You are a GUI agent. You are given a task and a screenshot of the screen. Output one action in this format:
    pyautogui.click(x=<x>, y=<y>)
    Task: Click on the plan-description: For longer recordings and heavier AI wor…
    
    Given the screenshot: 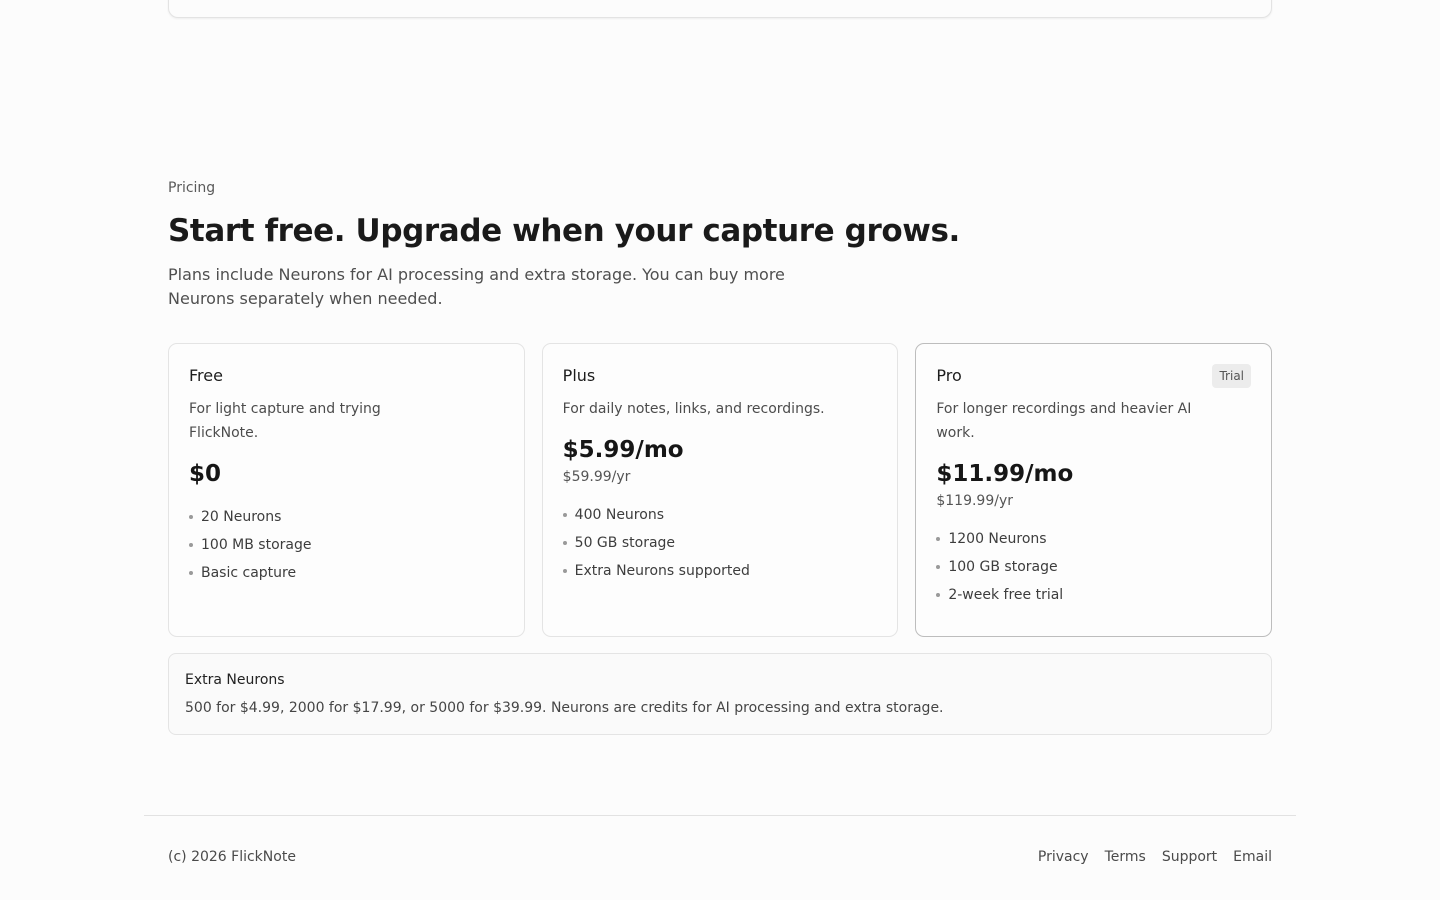 What is the action you would take?
    pyautogui.click(x=1064, y=421)
    